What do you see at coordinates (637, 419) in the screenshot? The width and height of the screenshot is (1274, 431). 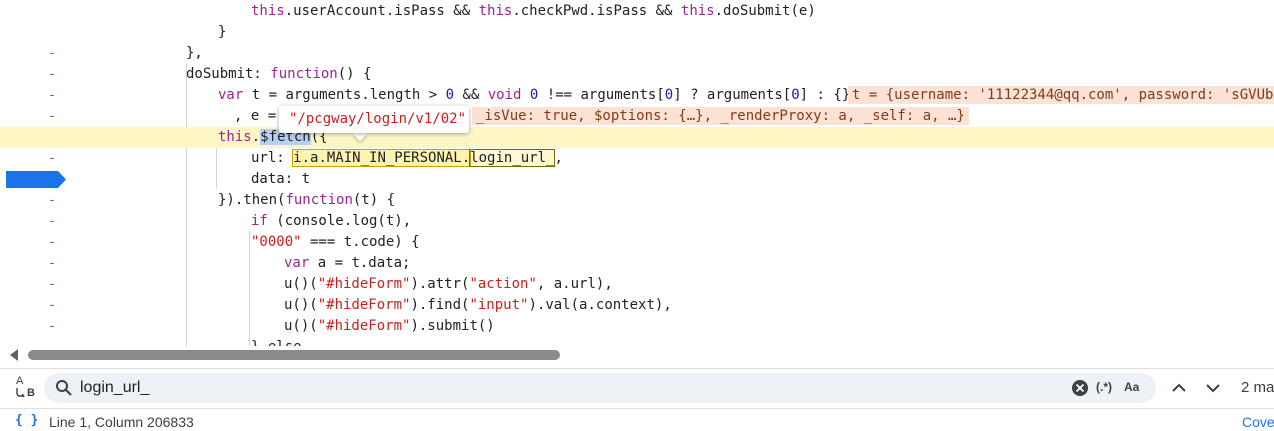 I see `status-bar: { } Line 1, Column 206833 Cove` at bounding box center [637, 419].